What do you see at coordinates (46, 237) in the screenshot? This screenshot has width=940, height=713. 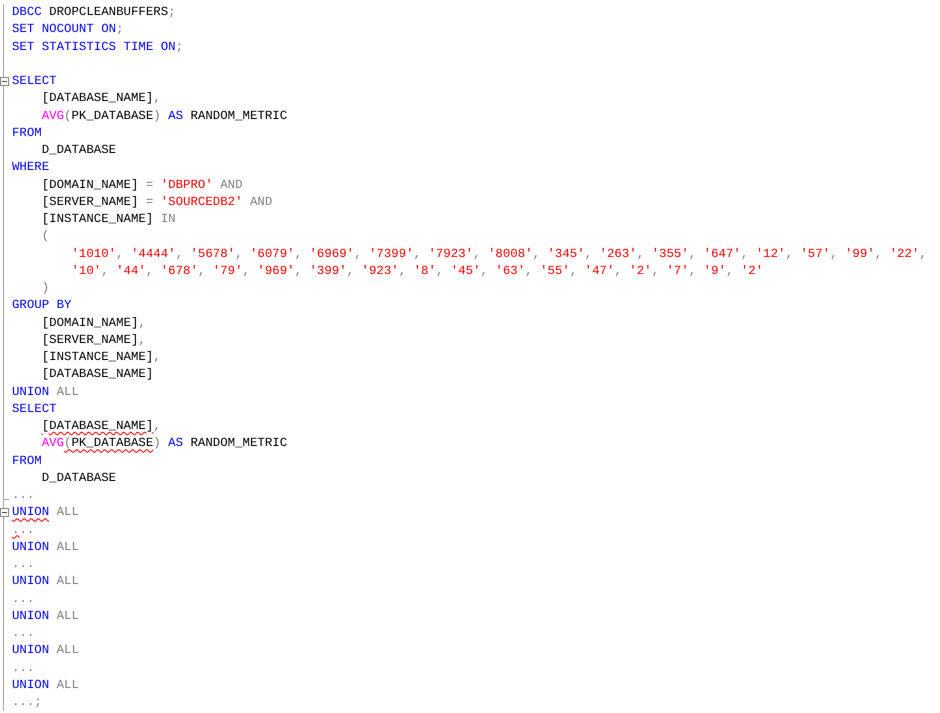 I see `code-line: (` at bounding box center [46, 237].